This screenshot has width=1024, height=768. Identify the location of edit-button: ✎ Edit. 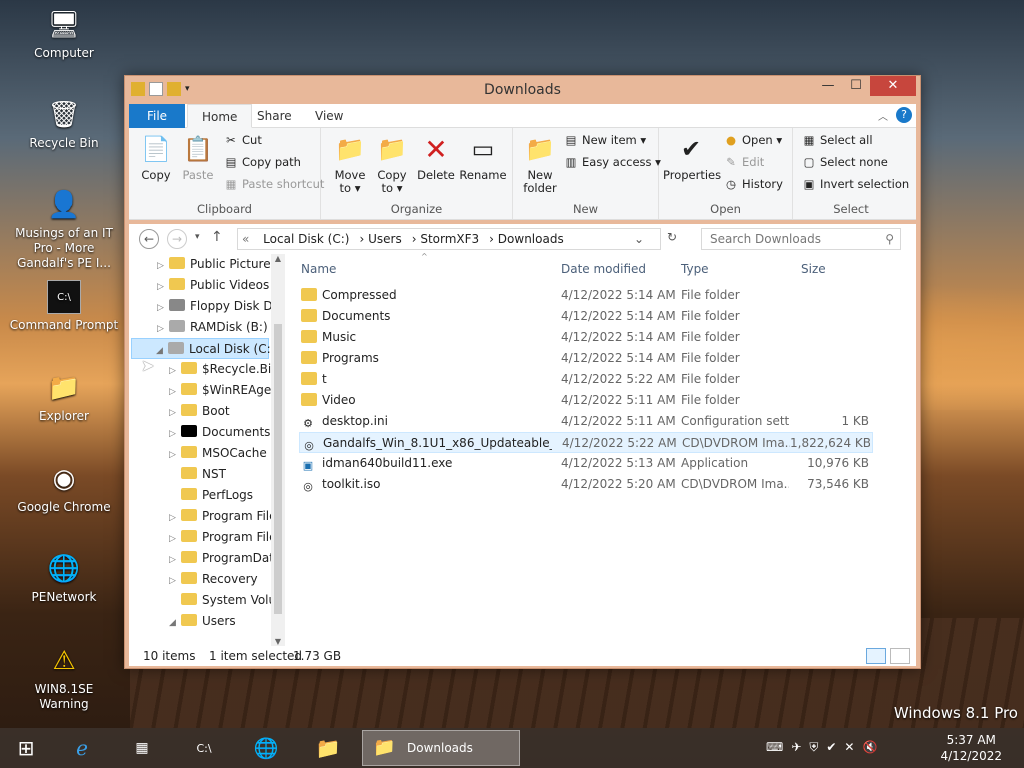
(743, 162).